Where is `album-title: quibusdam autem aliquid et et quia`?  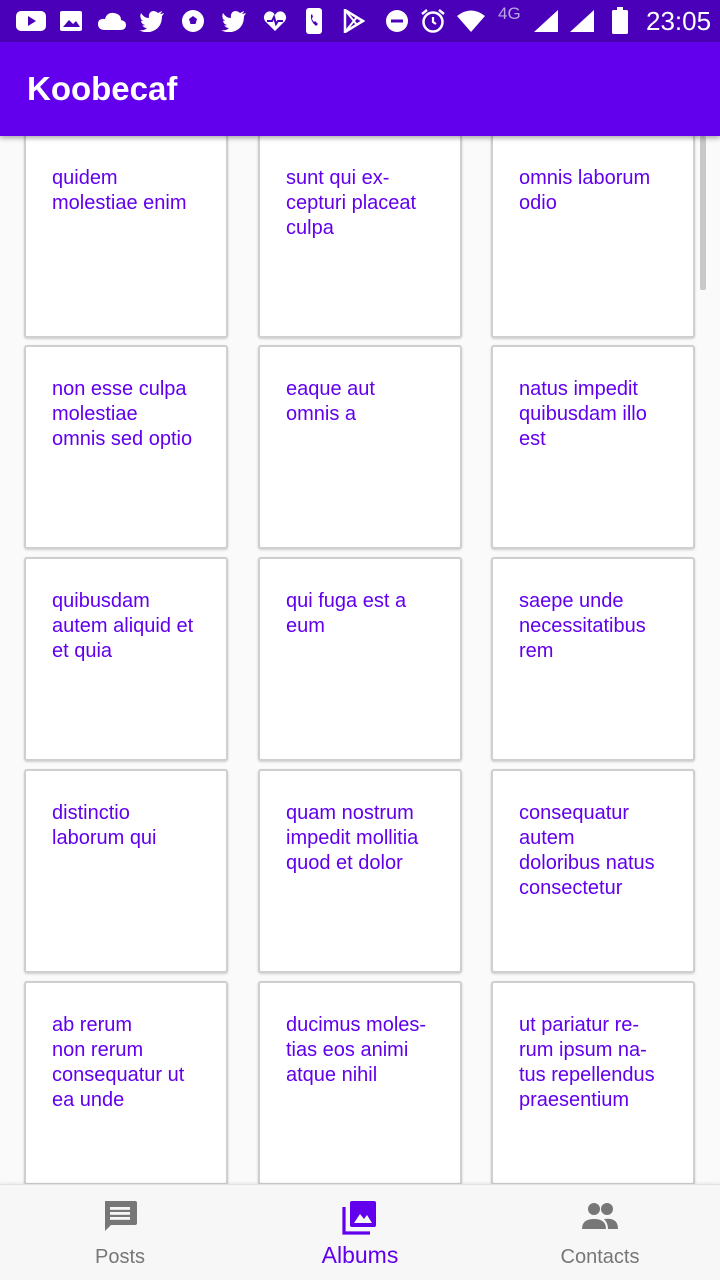
album-title: quibusdam autem aliquid et et quia is located at coordinates (123, 626).